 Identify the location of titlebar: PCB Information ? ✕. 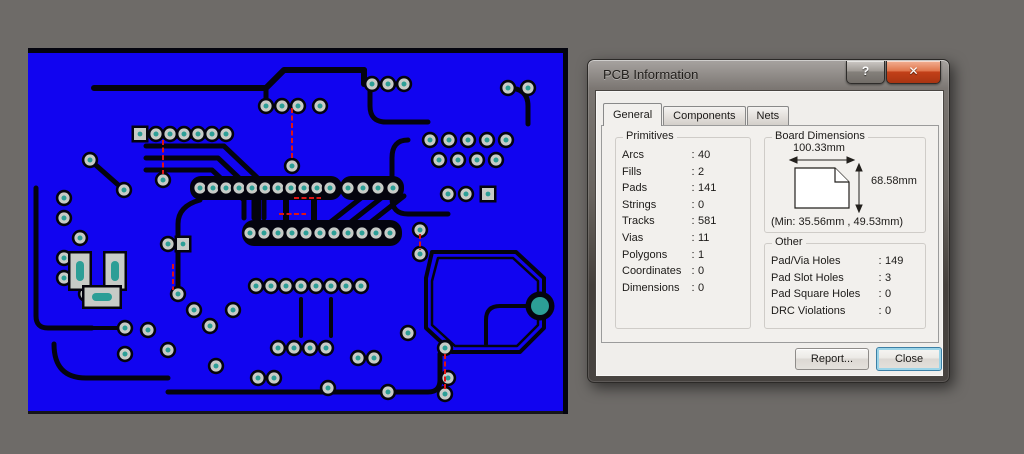
(768, 75).